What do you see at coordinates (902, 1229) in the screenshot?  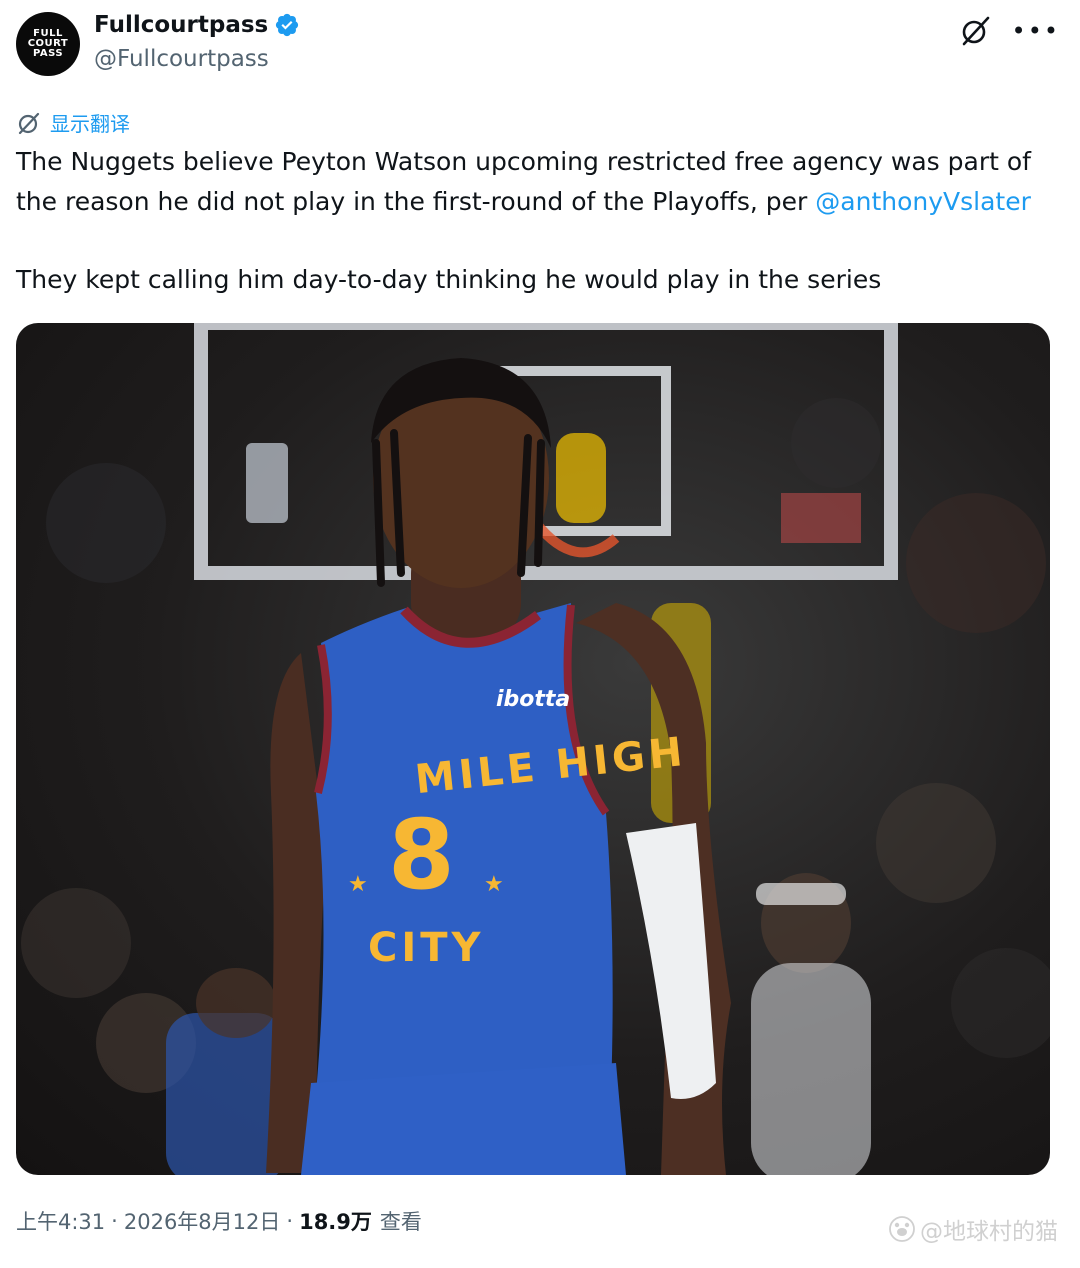 I see `watermark-paw-icon` at bounding box center [902, 1229].